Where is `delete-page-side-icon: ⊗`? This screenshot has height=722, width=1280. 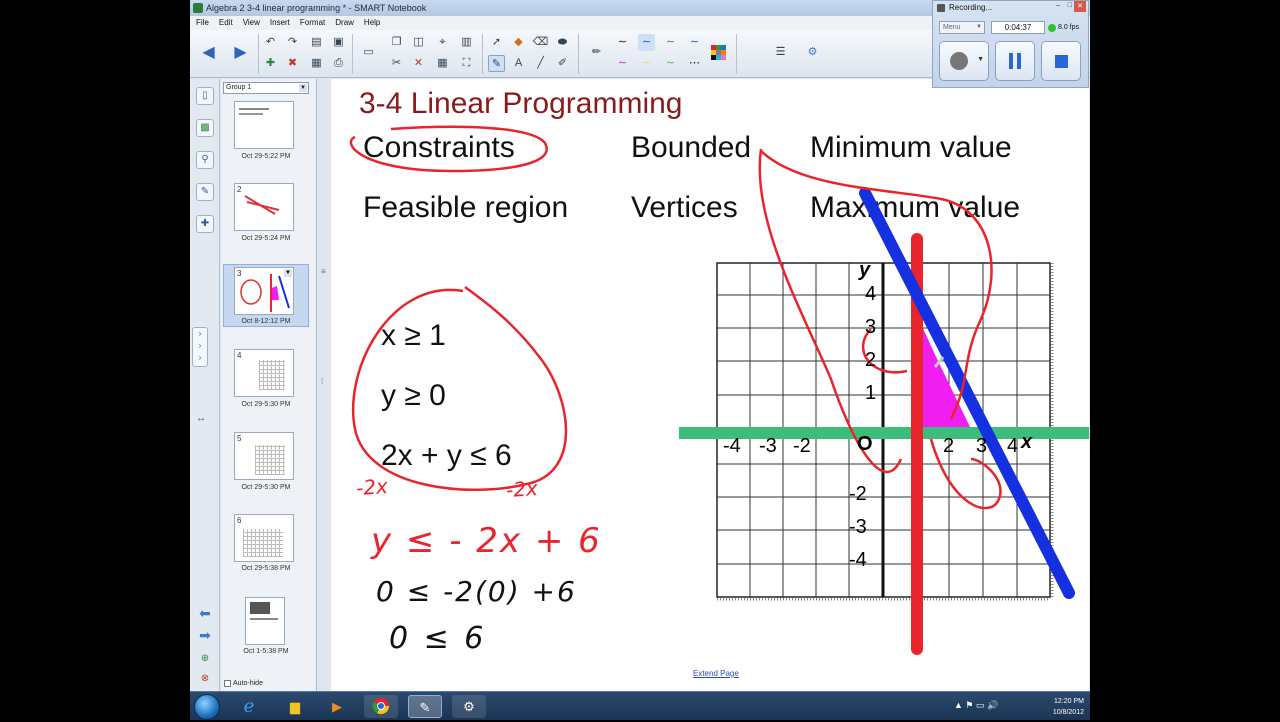
delete-page-side-icon: ⊗ is located at coordinates (205, 680).